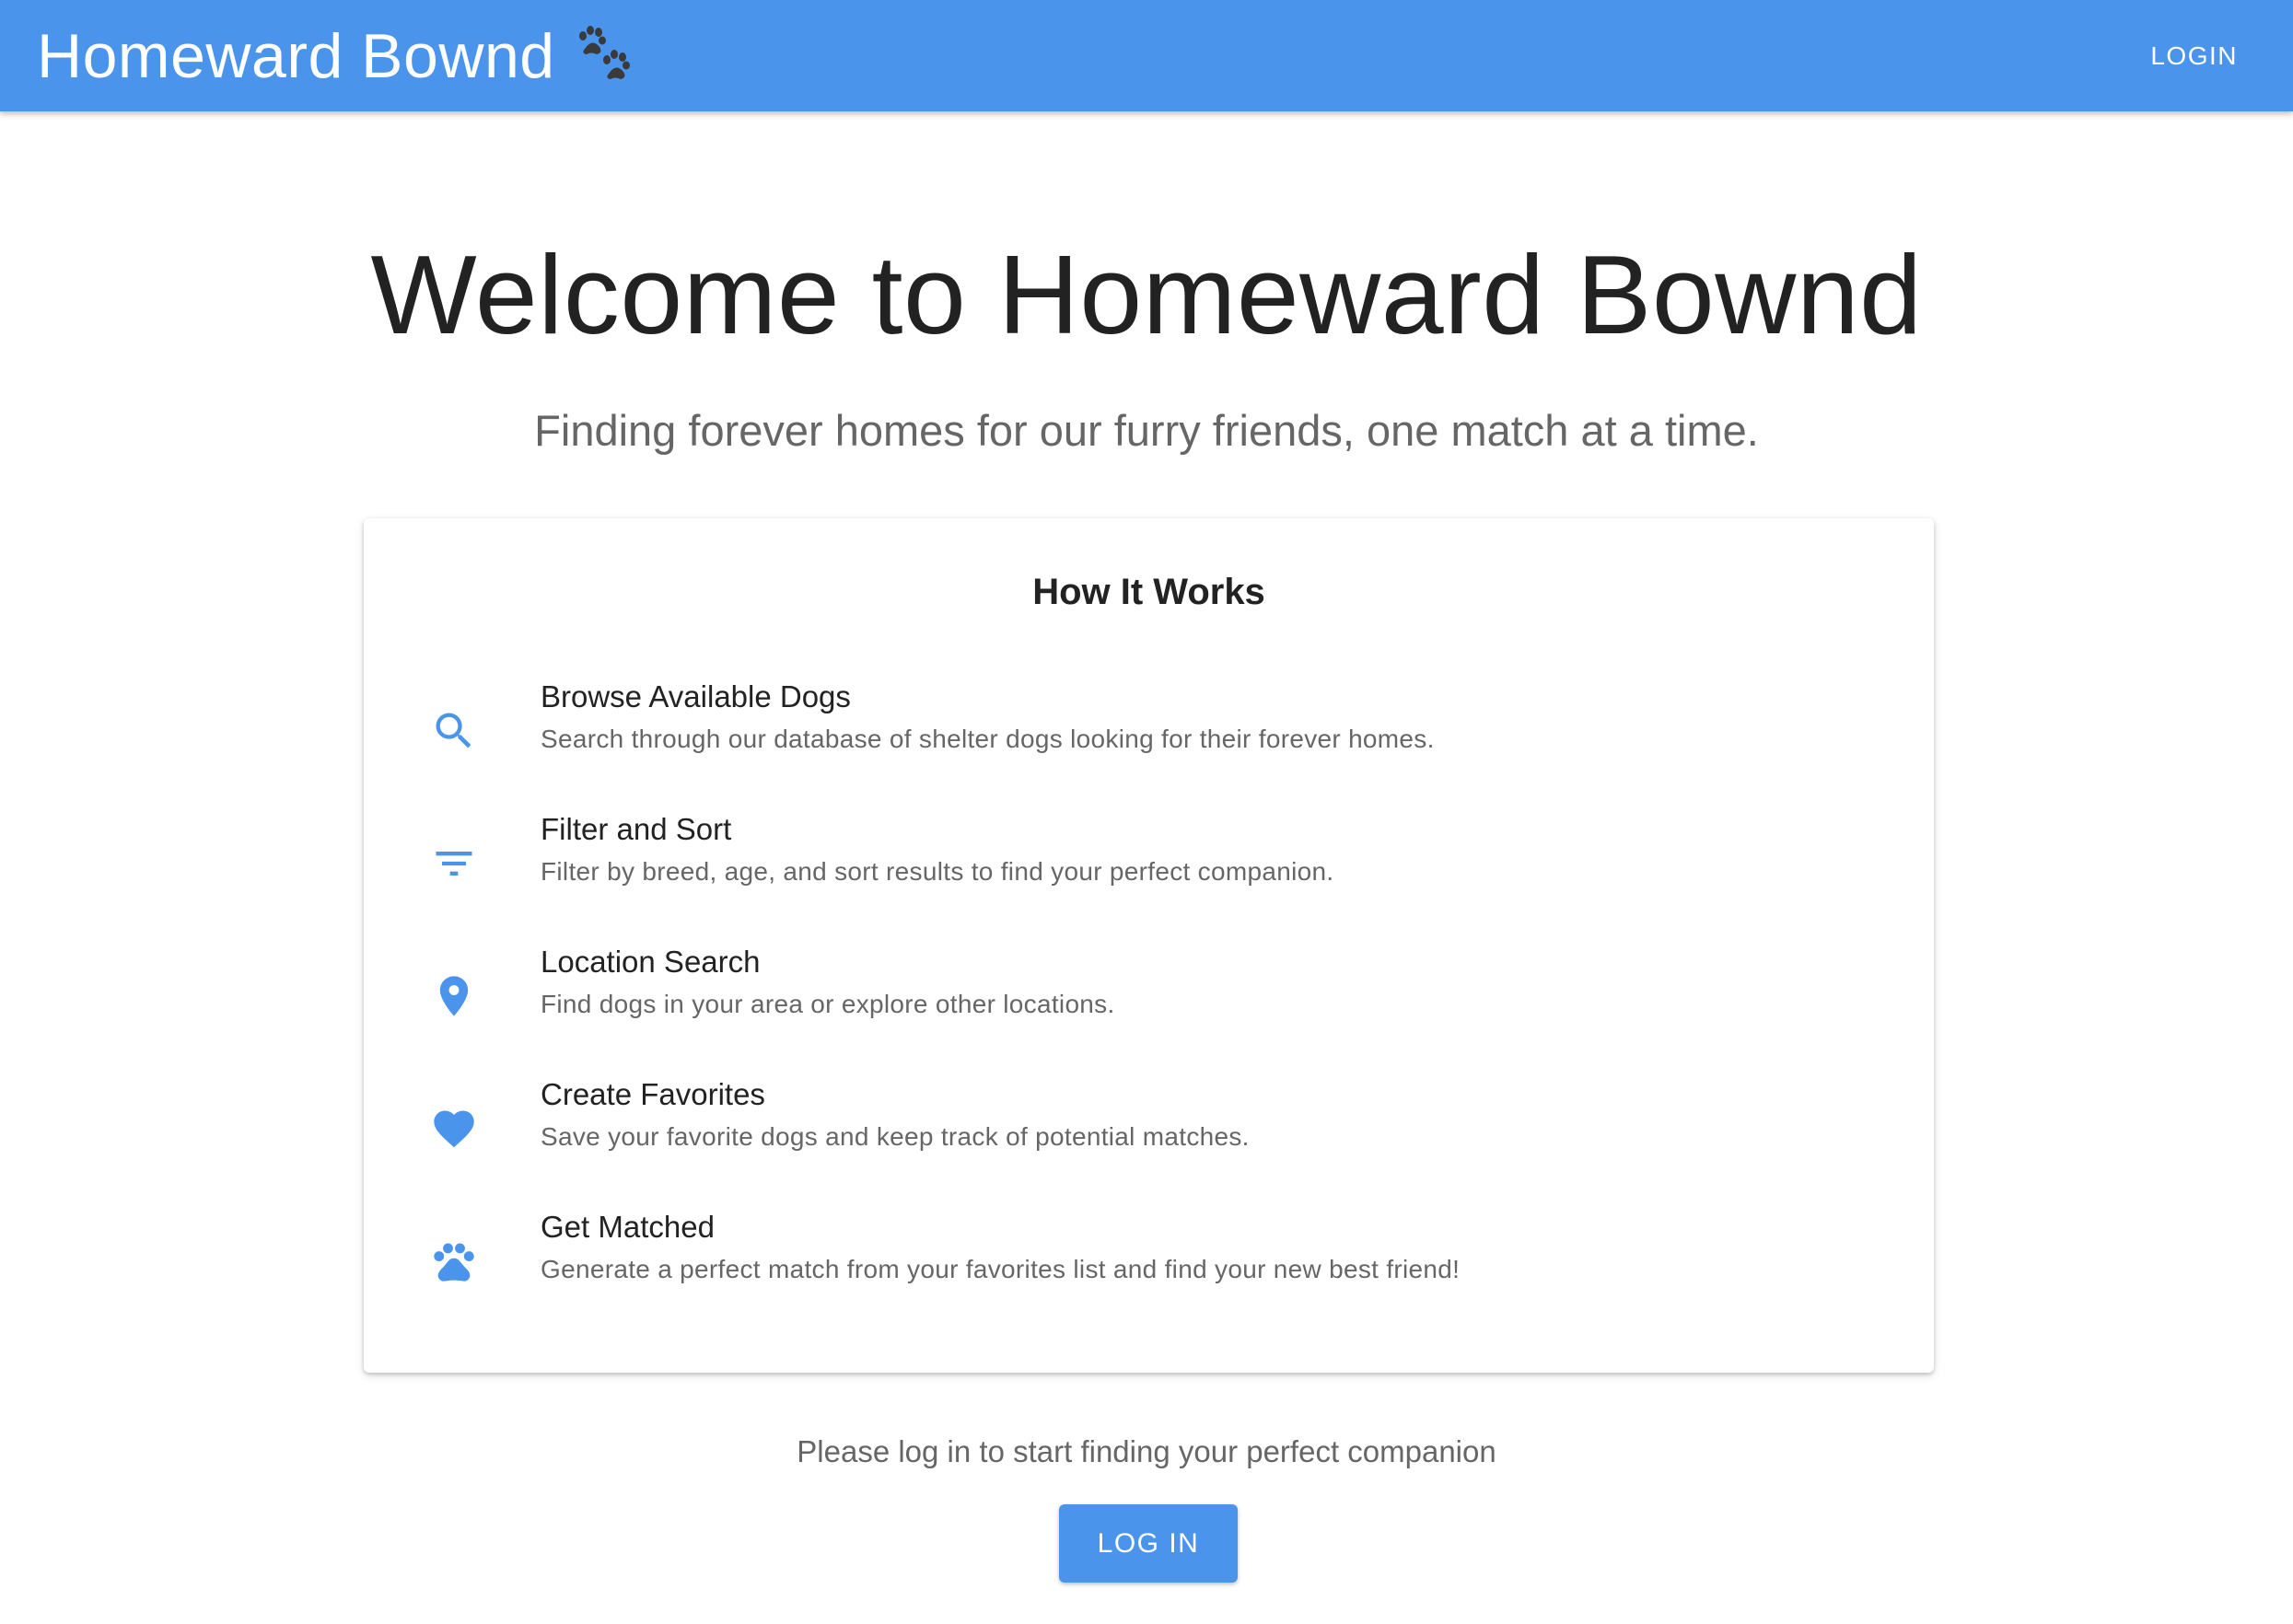  Describe the element at coordinates (1149, 592) in the screenshot. I see `card-title: How It Works` at that location.